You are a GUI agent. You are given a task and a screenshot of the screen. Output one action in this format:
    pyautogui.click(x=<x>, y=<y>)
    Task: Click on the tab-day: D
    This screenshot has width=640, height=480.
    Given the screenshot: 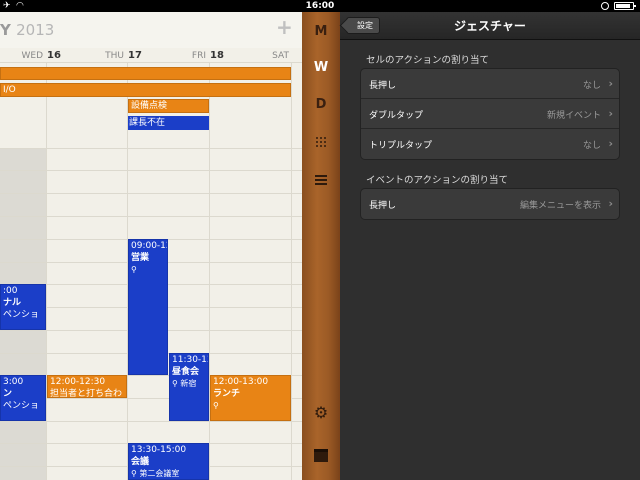 What is the action you would take?
    pyautogui.click(x=321, y=105)
    